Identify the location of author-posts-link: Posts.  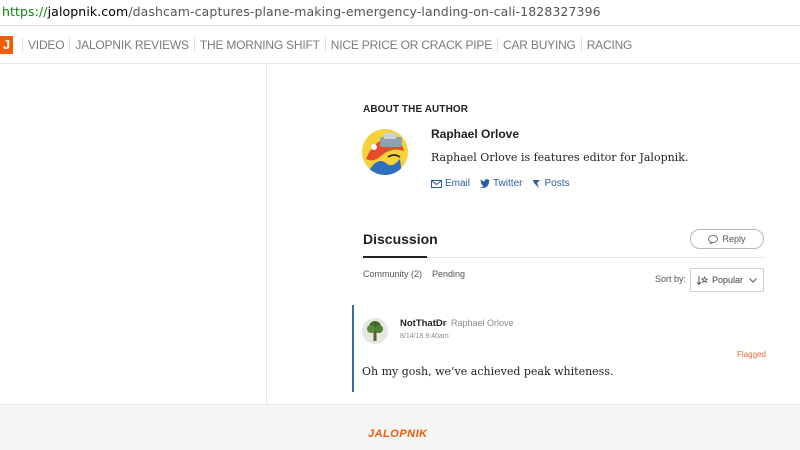
(550, 183).